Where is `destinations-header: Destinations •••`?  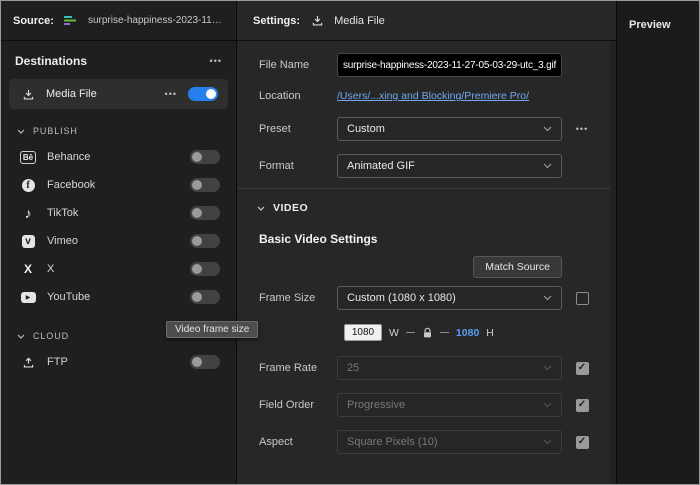
destinations-header: Destinations ••• is located at coordinates (118, 58).